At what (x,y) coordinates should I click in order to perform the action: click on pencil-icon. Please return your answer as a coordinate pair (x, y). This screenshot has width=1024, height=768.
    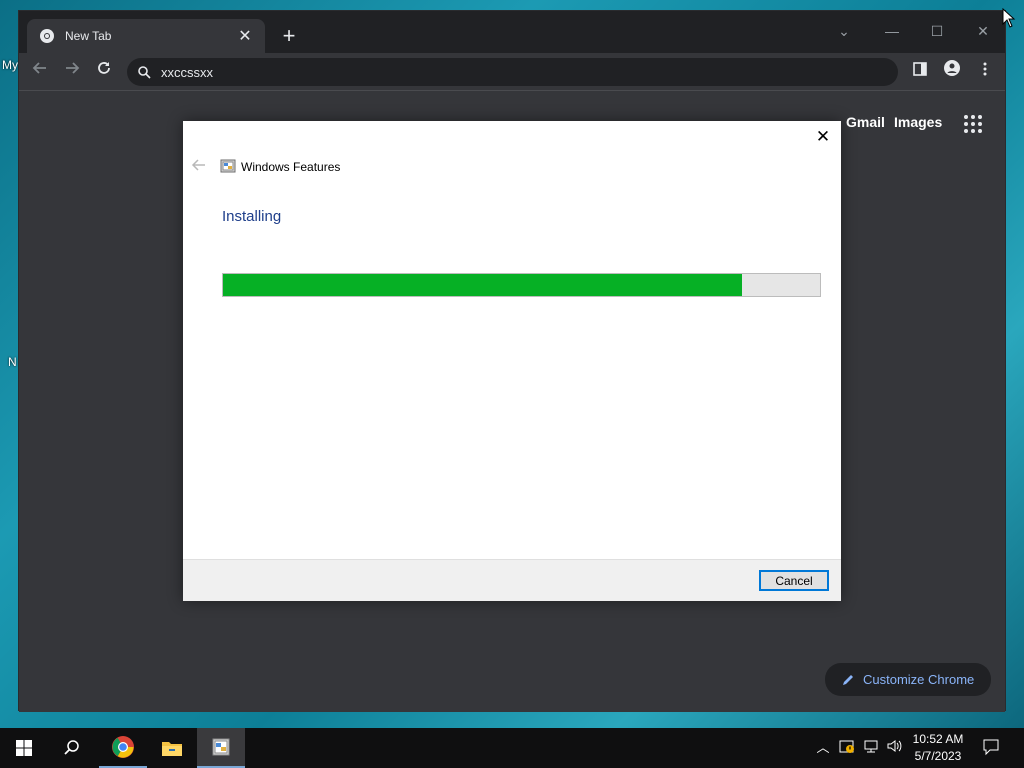
    Looking at the image, I should click on (848, 679).